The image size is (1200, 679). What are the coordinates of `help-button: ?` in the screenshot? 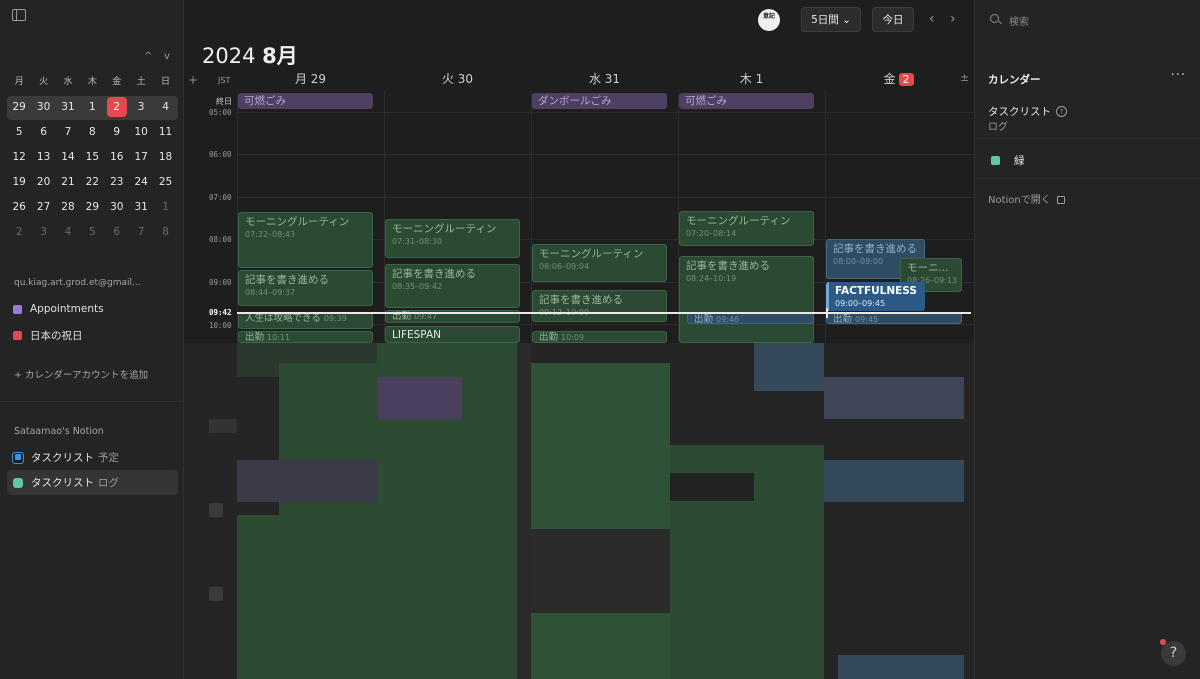 It's located at (1173, 653).